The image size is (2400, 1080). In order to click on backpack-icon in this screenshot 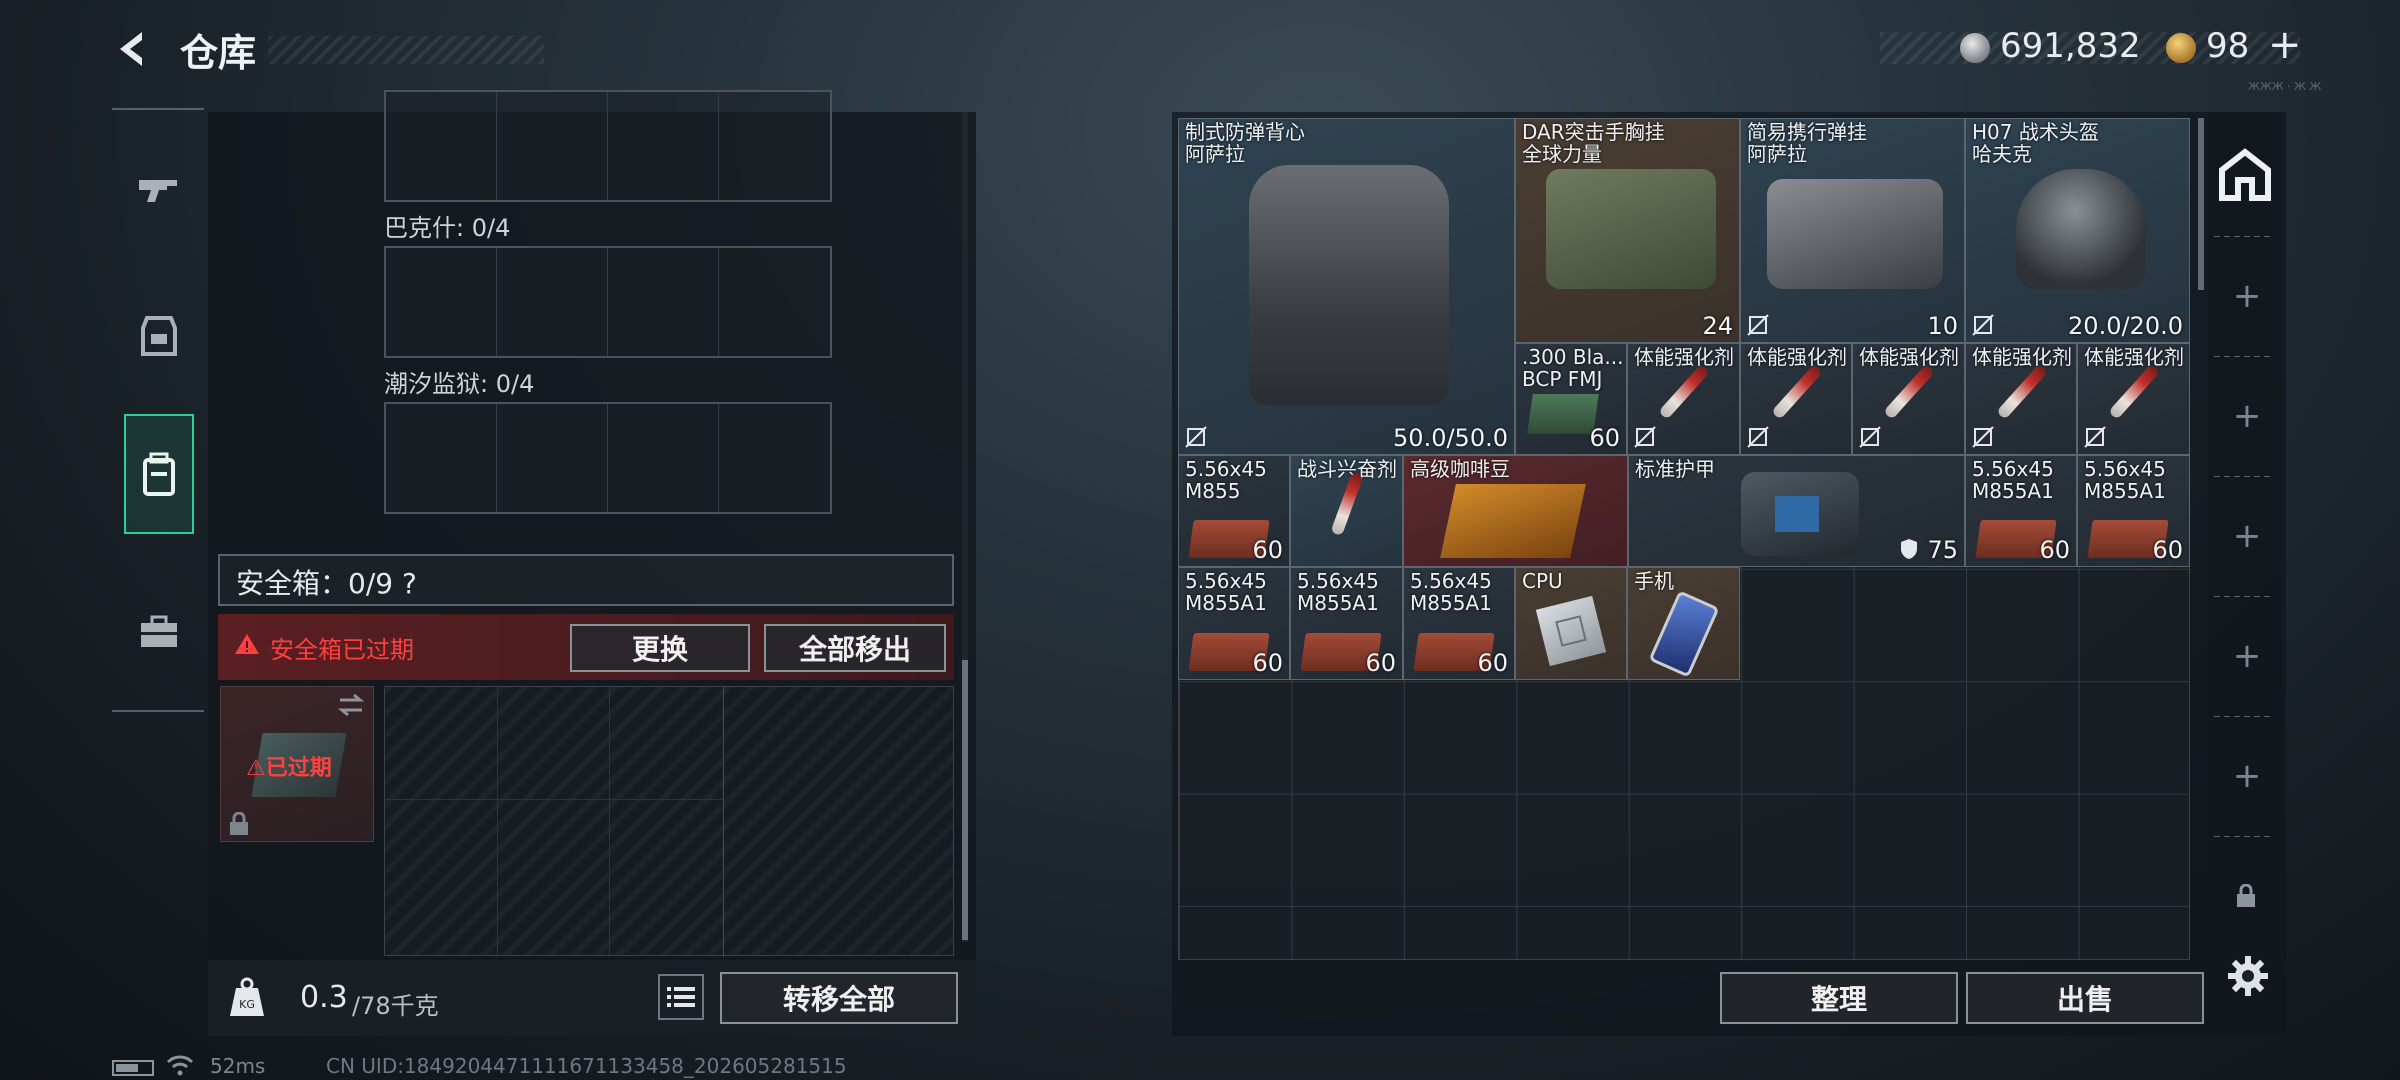, I will do `click(159, 474)`.